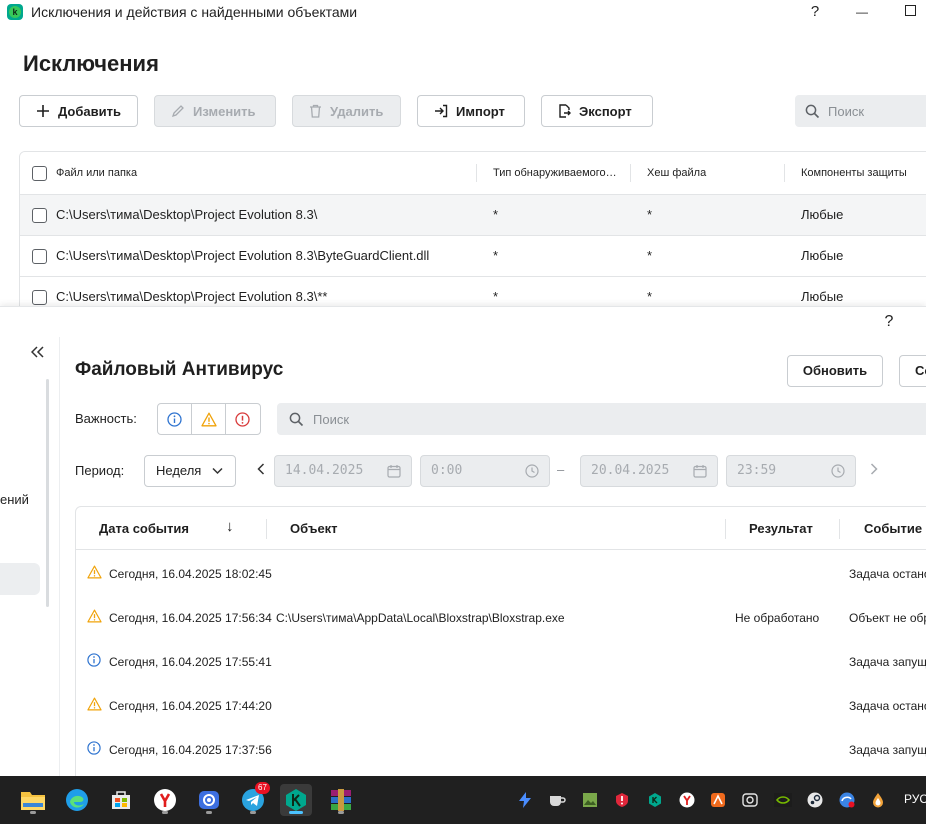 This screenshot has height=824, width=926. What do you see at coordinates (590, 800) in the screenshot?
I see `tray-image-icon` at bounding box center [590, 800].